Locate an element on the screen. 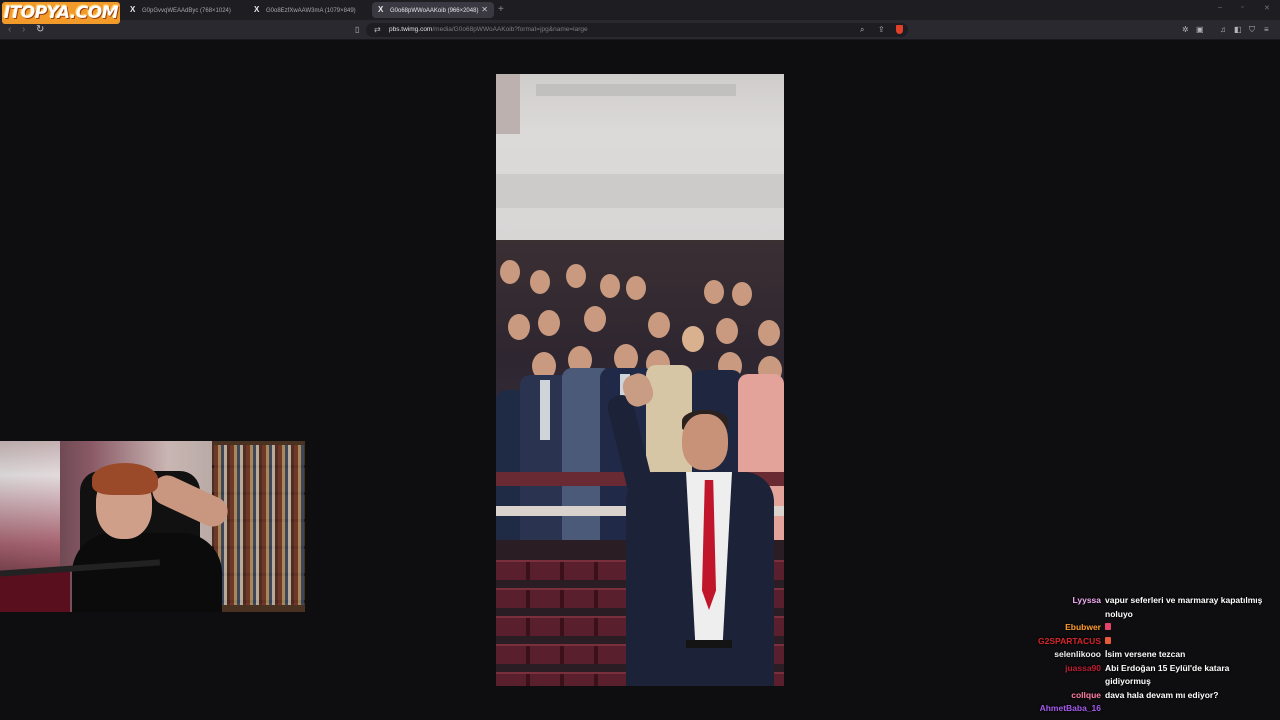  minimize-window-icon: – is located at coordinates (1220, 7).